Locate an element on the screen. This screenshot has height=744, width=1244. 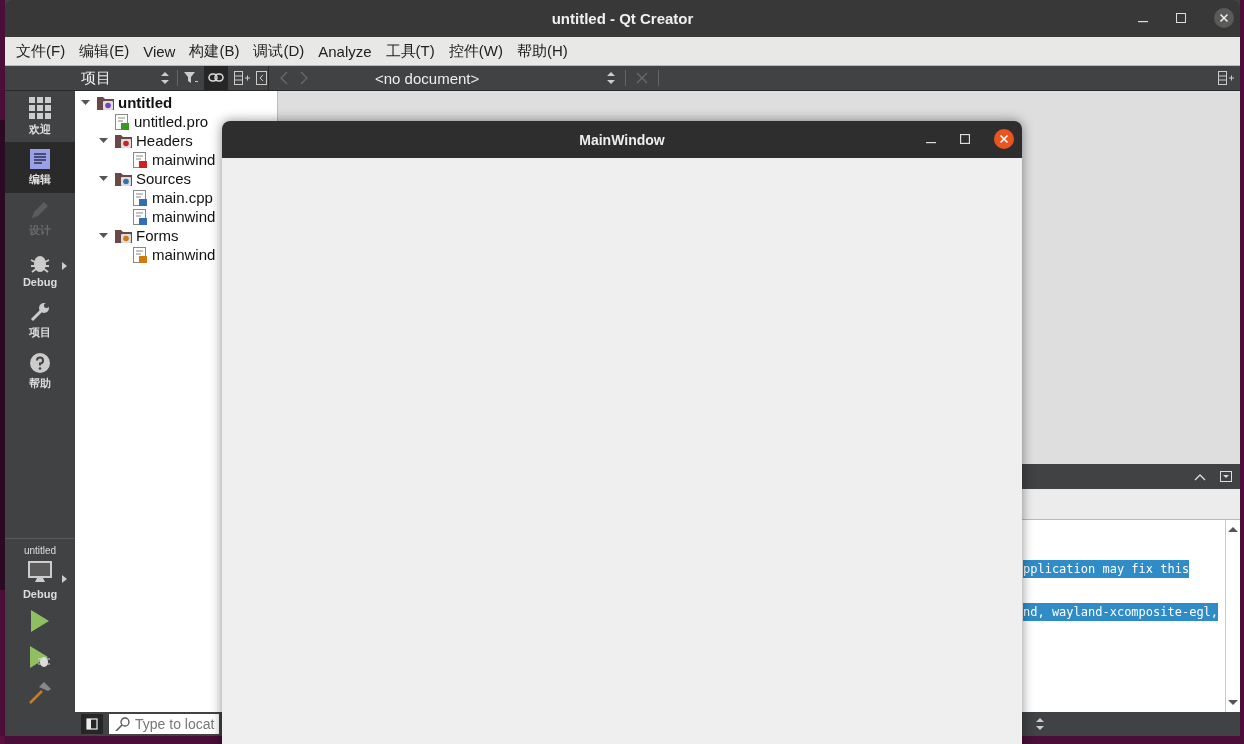
mode-button: 编辑 is located at coordinates (40, 167).